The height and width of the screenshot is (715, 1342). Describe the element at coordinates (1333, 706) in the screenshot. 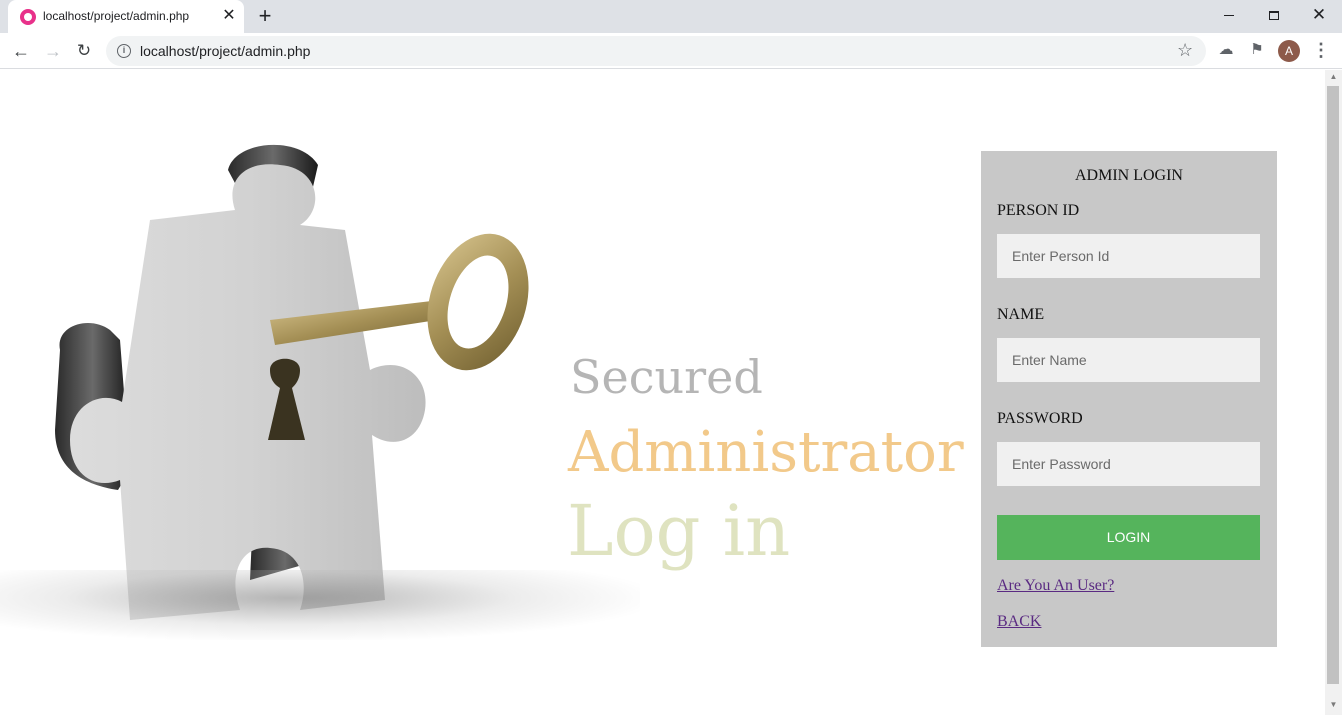

I see `scroll-down-arrow-icon: ▼` at that location.